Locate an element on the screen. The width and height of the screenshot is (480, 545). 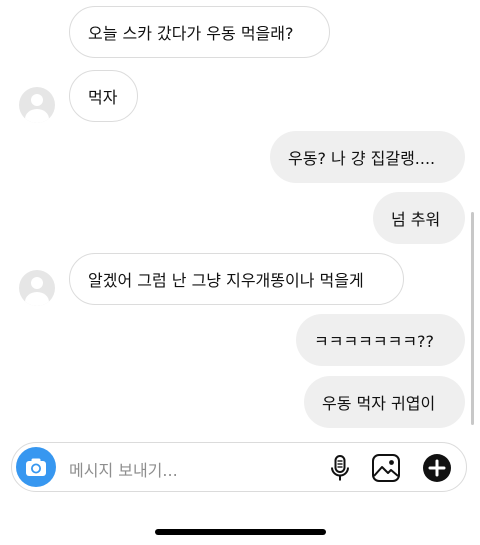
message-text: 먹자 is located at coordinates (103, 97).